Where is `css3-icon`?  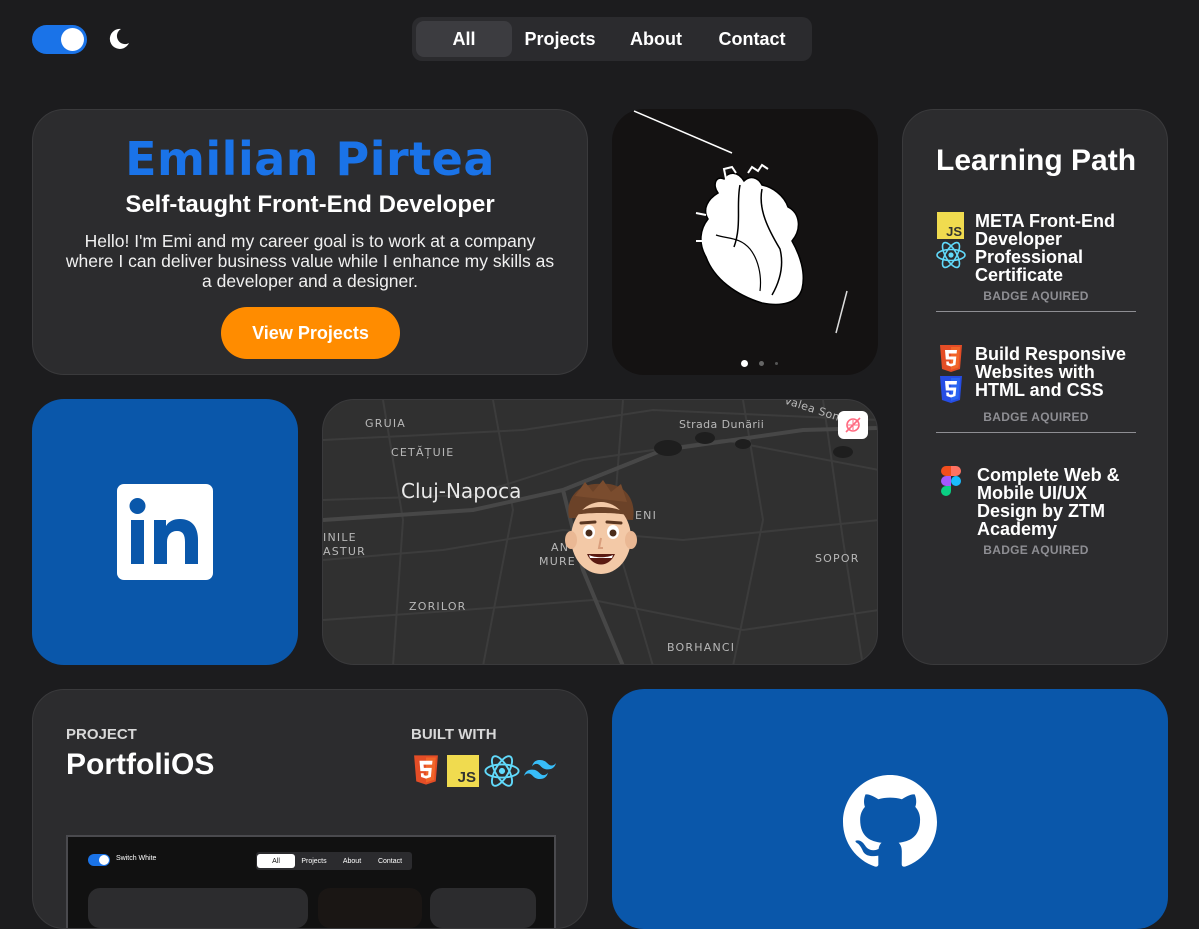
css3-icon is located at coordinates (951, 389).